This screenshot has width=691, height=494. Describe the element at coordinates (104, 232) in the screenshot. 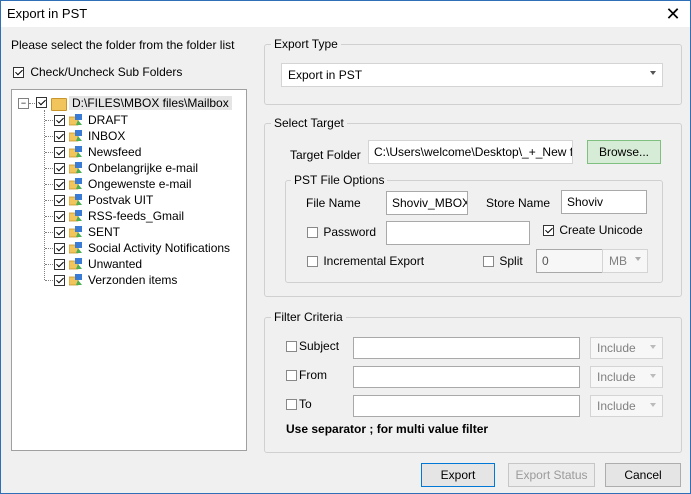

I see `tree-item-label: SENT` at that location.